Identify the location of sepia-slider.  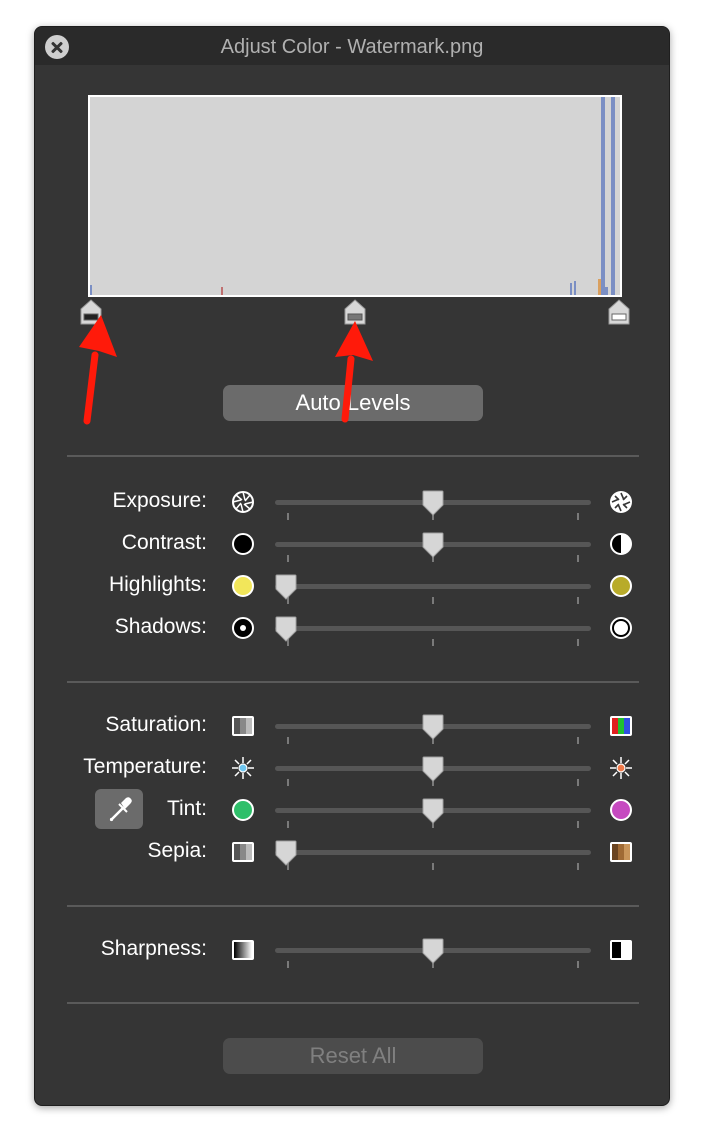
(433, 853).